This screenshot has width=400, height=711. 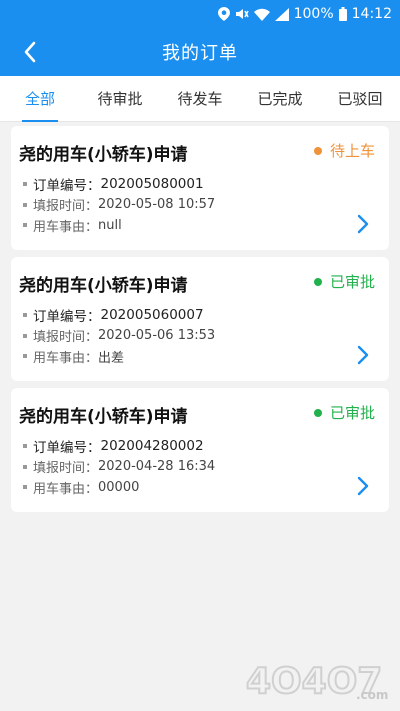 I want to click on order-tabs: 全部 待审批 待发车 已完成 已驳回, so click(x=200, y=99).